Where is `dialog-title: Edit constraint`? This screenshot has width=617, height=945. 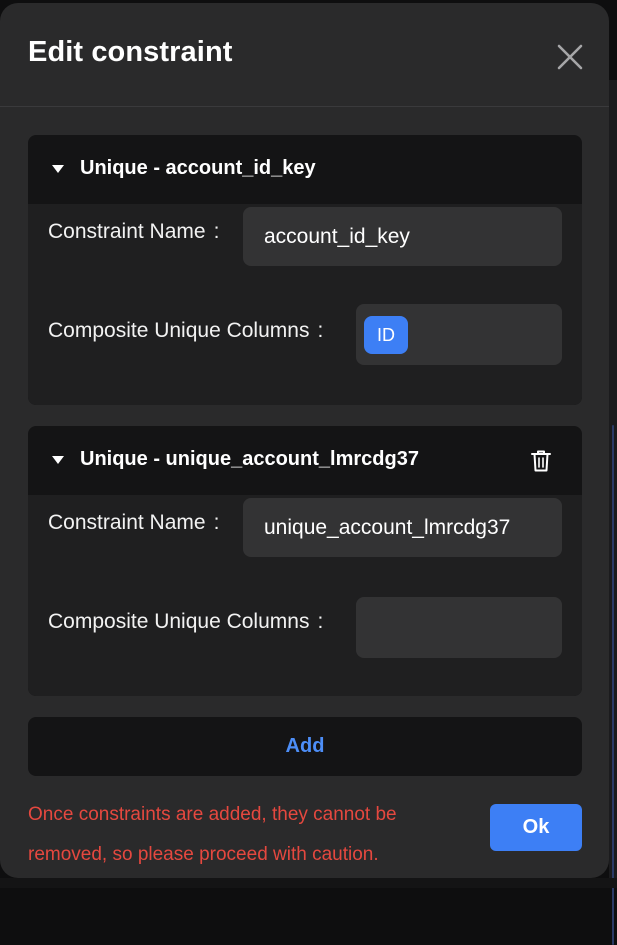
dialog-title: Edit constraint is located at coordinates (130, 52).